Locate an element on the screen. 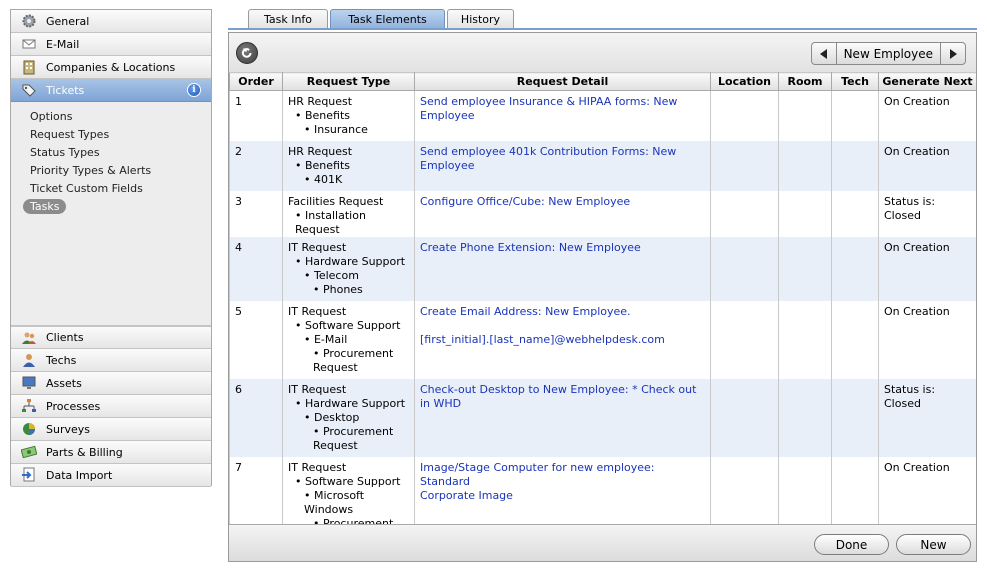 The height and width of the screenshot is (569, 987). sidebar-item-tickets: Tickets i is located at coordinates (111, 90).